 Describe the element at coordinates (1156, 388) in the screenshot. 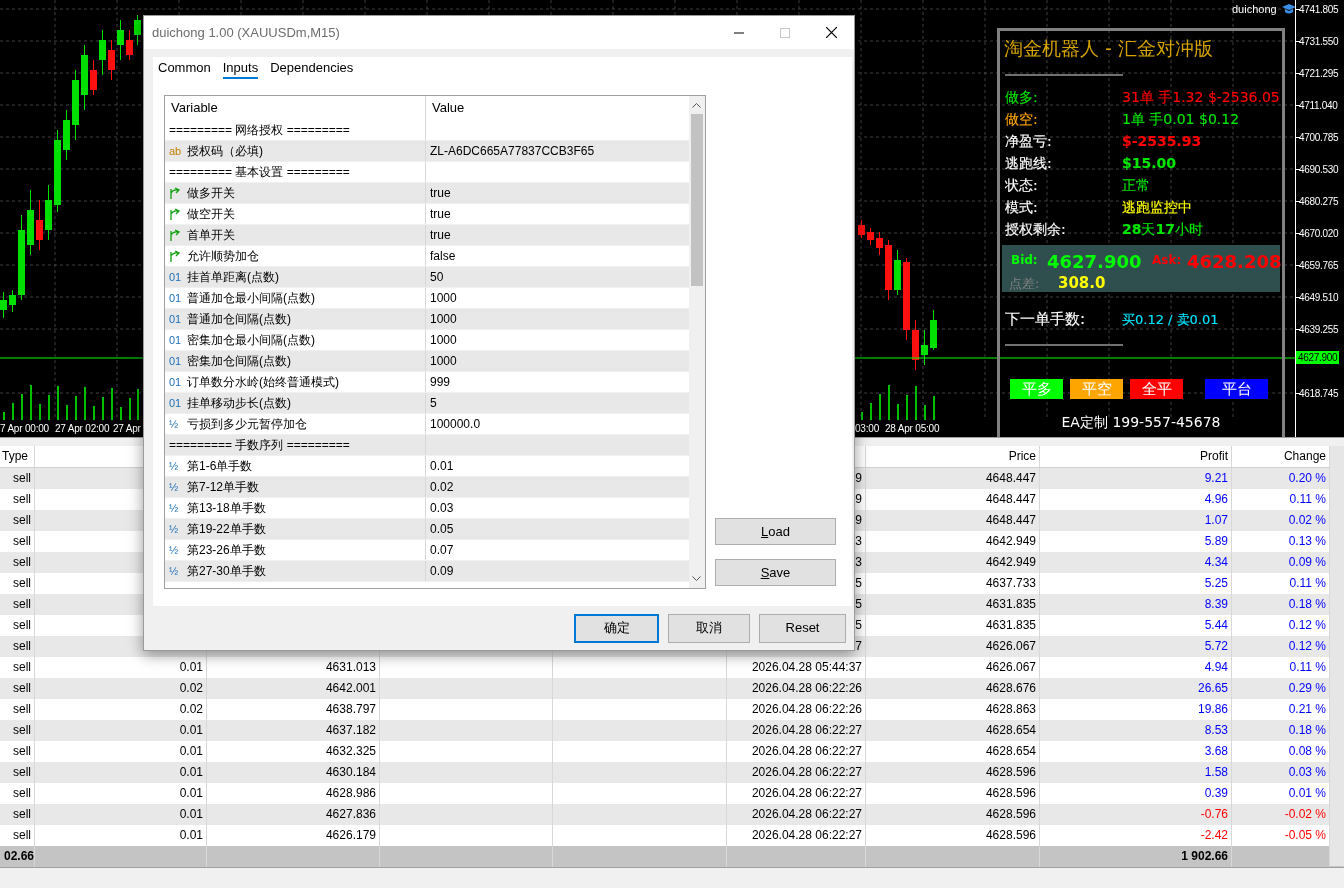

I see `panel-button: 全平` at that location.